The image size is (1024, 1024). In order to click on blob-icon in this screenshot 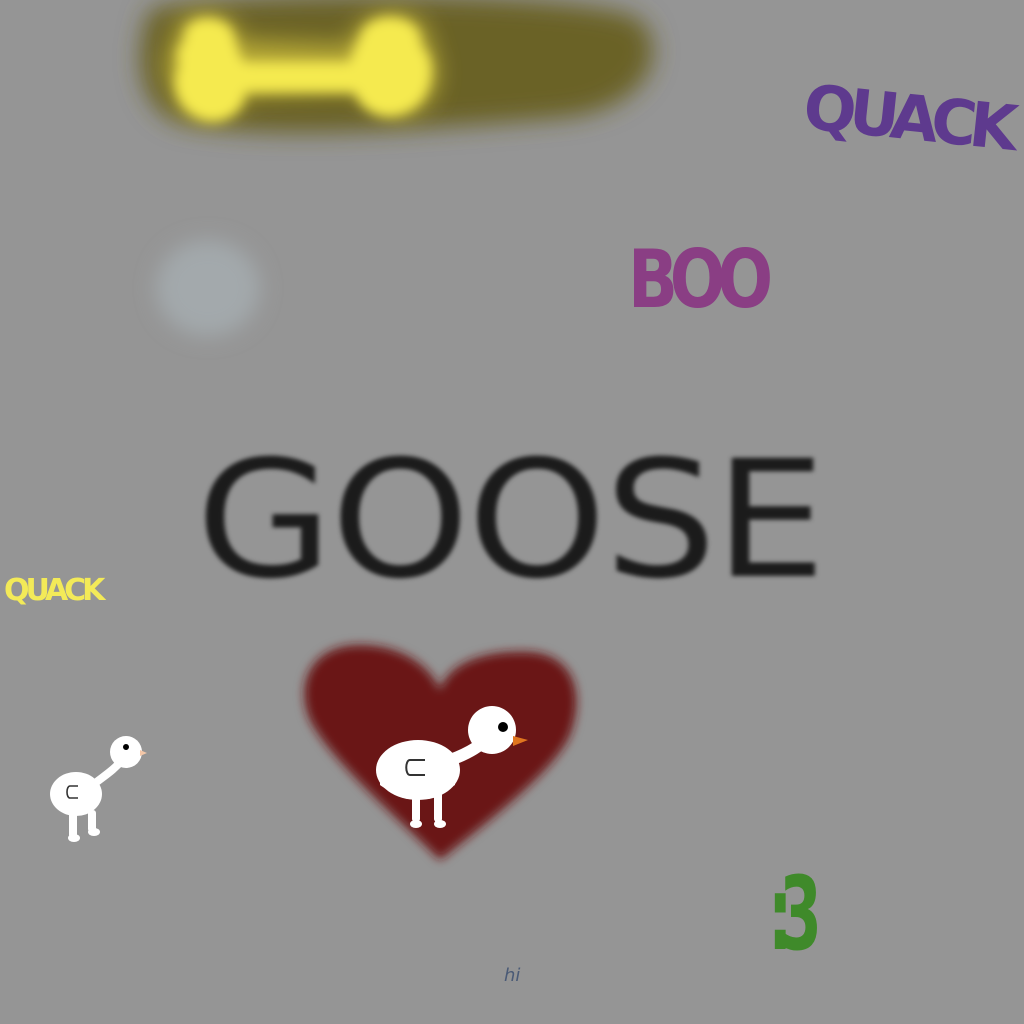, I will do `click(208, 288)`.